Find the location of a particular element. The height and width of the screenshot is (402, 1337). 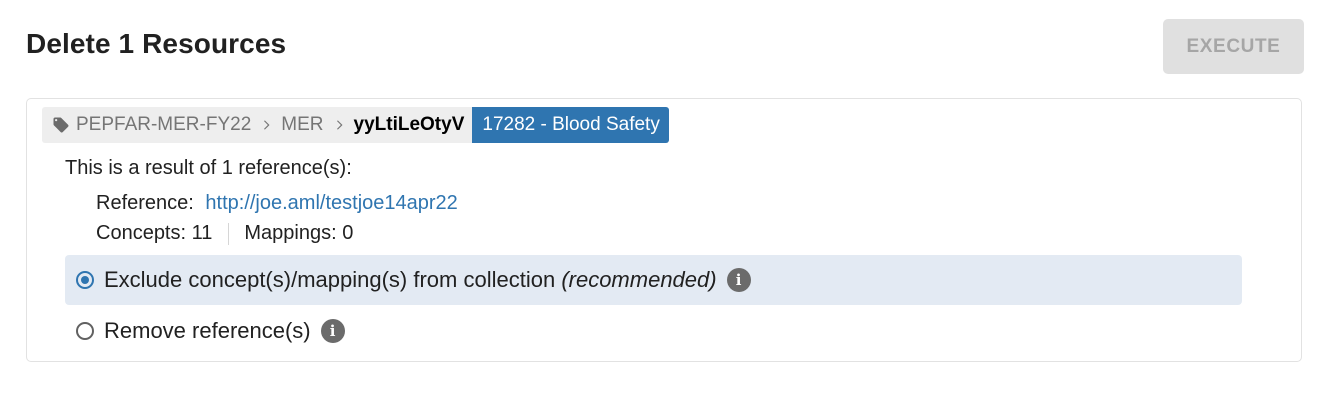

resource-name-badge: 17282 - Blood Safety is located at coordinates (570, 125).